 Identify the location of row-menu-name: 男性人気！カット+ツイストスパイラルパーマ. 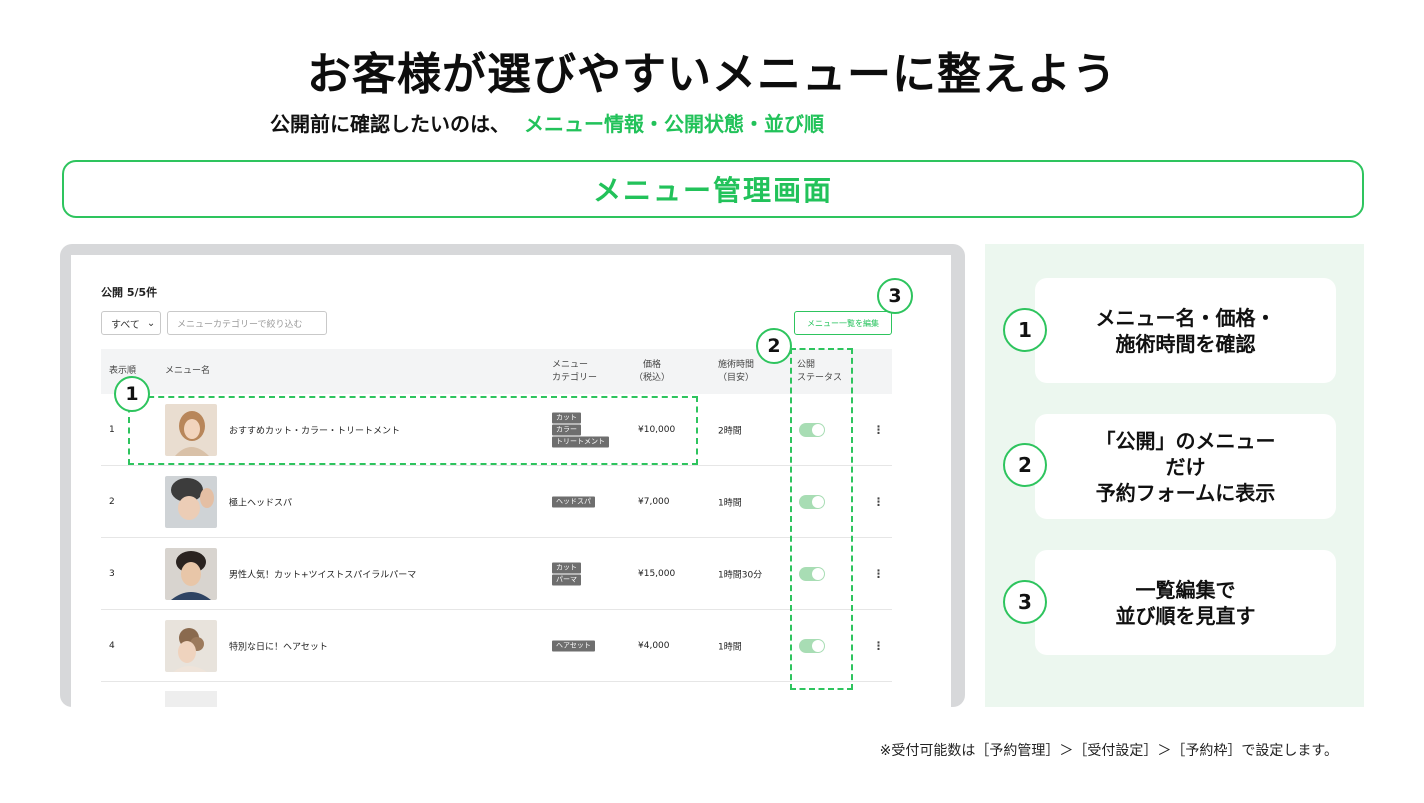
(322, 573).